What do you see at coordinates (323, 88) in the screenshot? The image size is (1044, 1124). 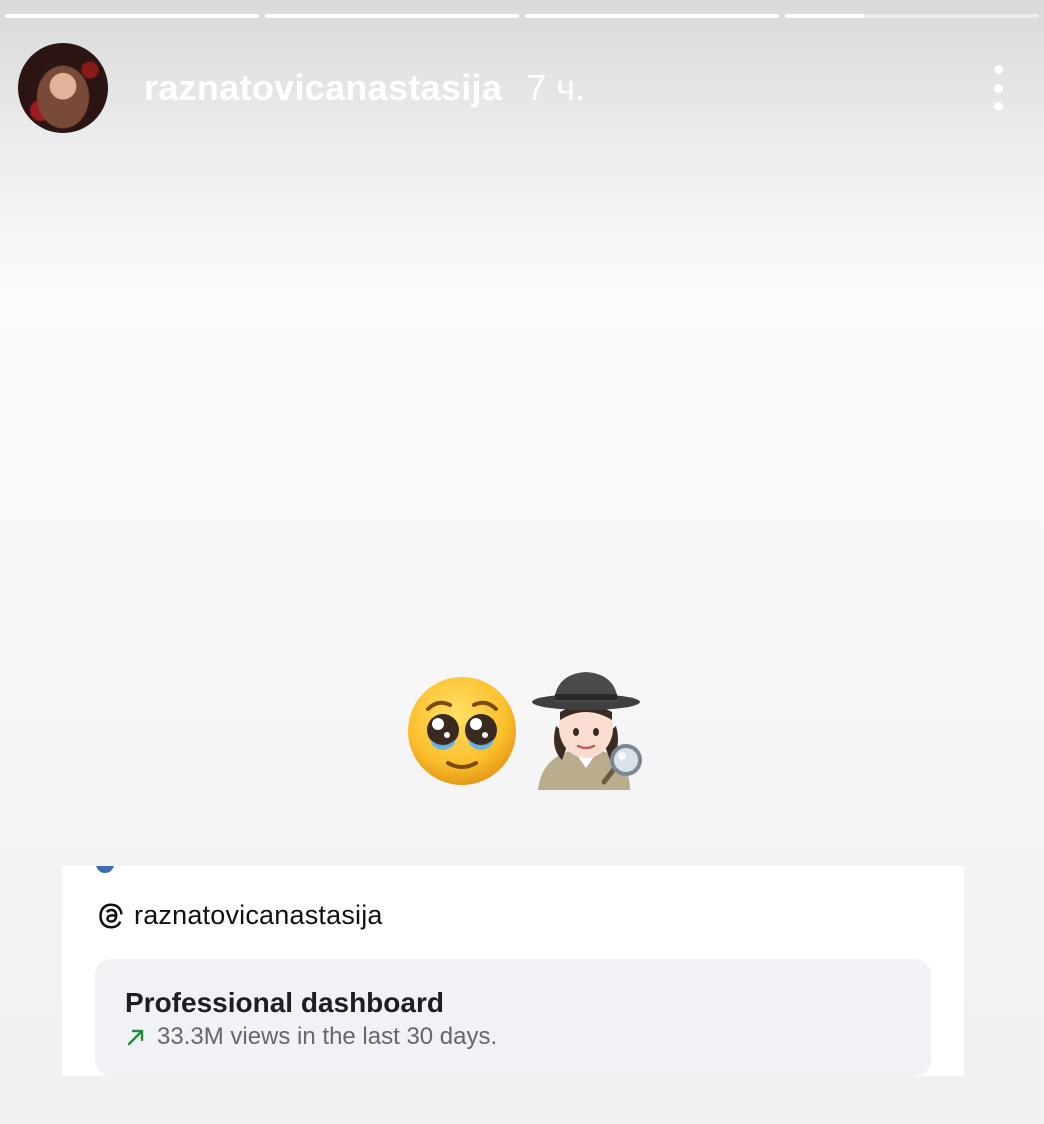 I see `story-username: raznatovicanastasija` at bounding box center [323, 88].